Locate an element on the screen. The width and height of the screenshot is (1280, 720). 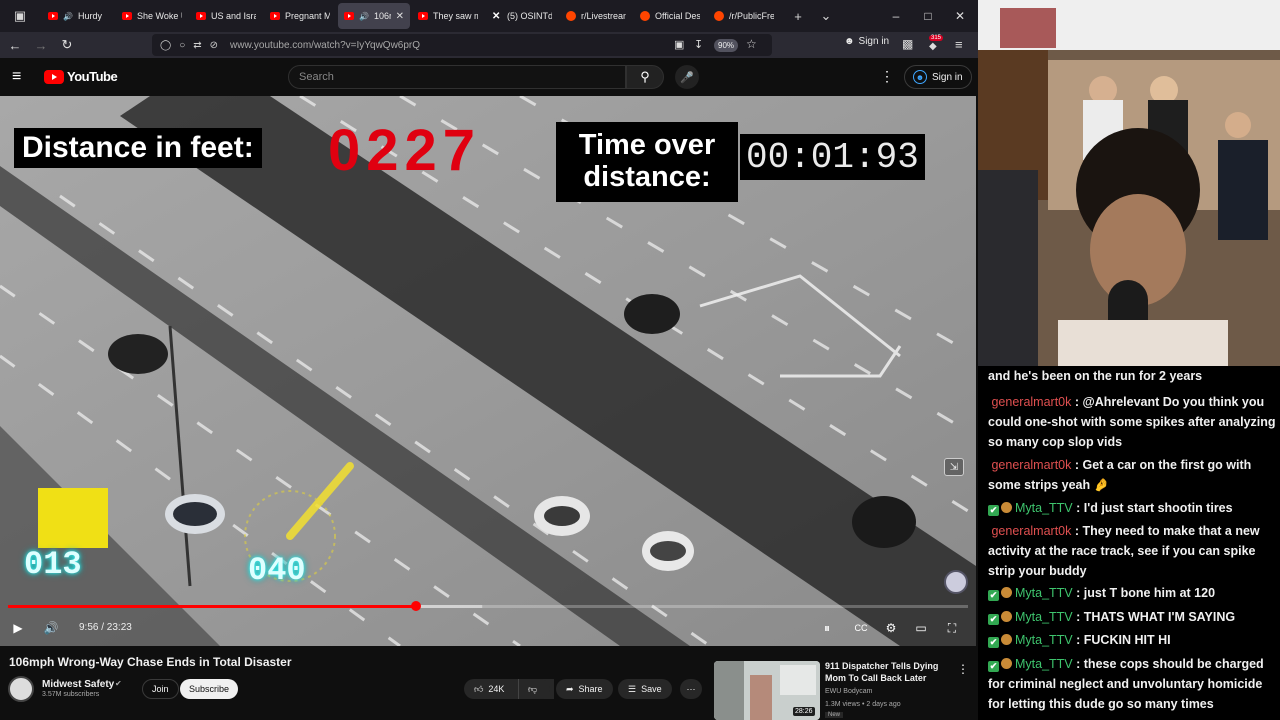
close-window-icon: ✕ is located at coordinates (960, 16).